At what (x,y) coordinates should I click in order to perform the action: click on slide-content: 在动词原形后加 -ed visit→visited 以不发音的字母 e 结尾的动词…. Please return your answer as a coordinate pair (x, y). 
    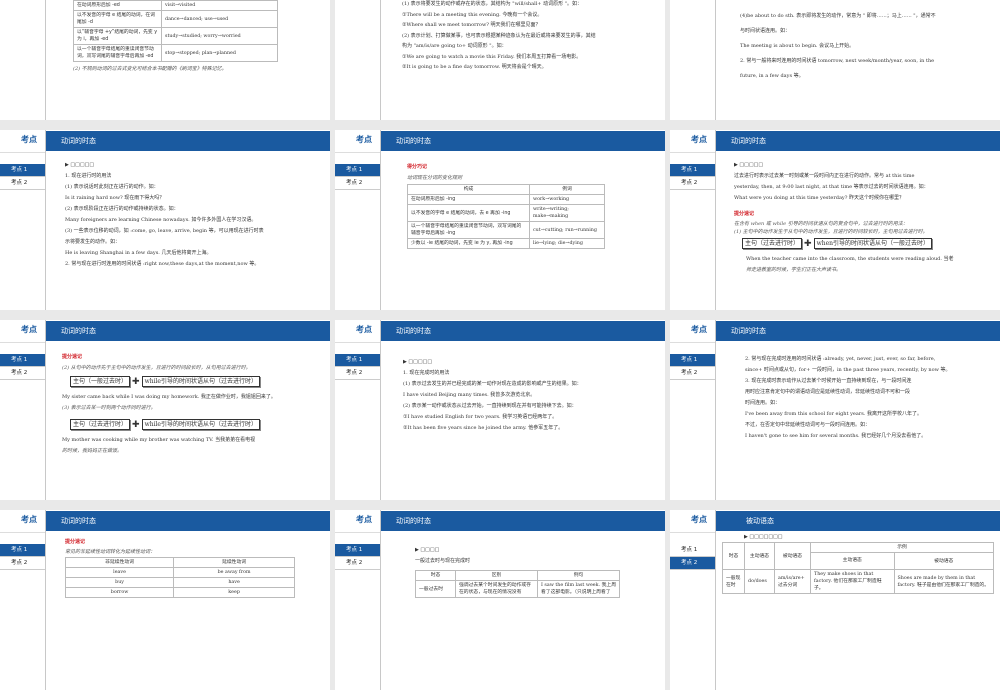
    Looking at the image, I should click on (197, 37).